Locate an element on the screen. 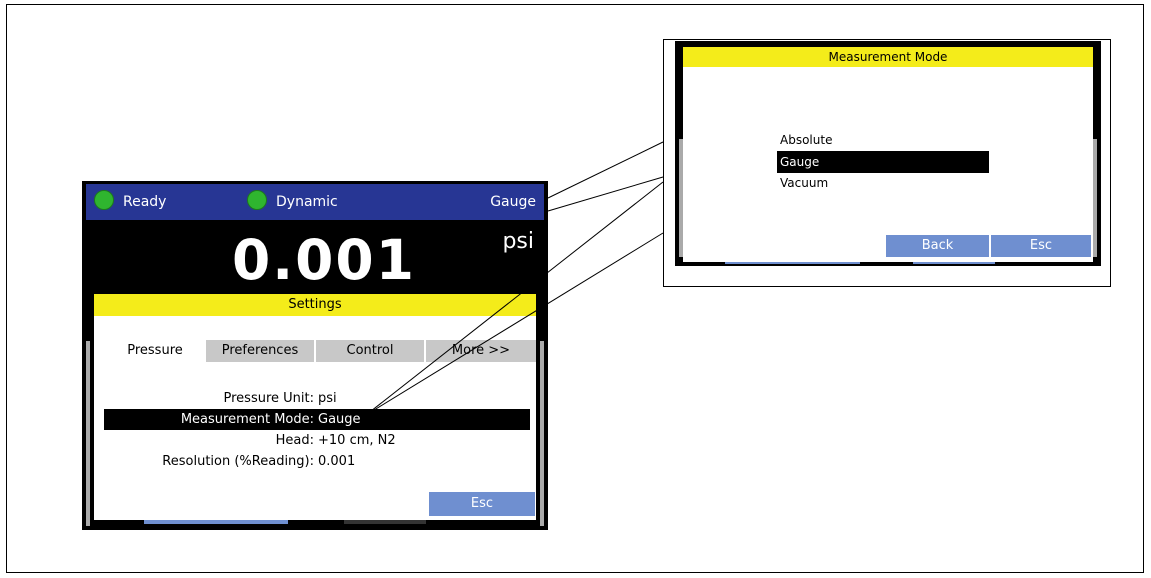 Image resolution: width=1151 pixels, height=578 pixels. callout-lines is located at coordinates (514, 278).